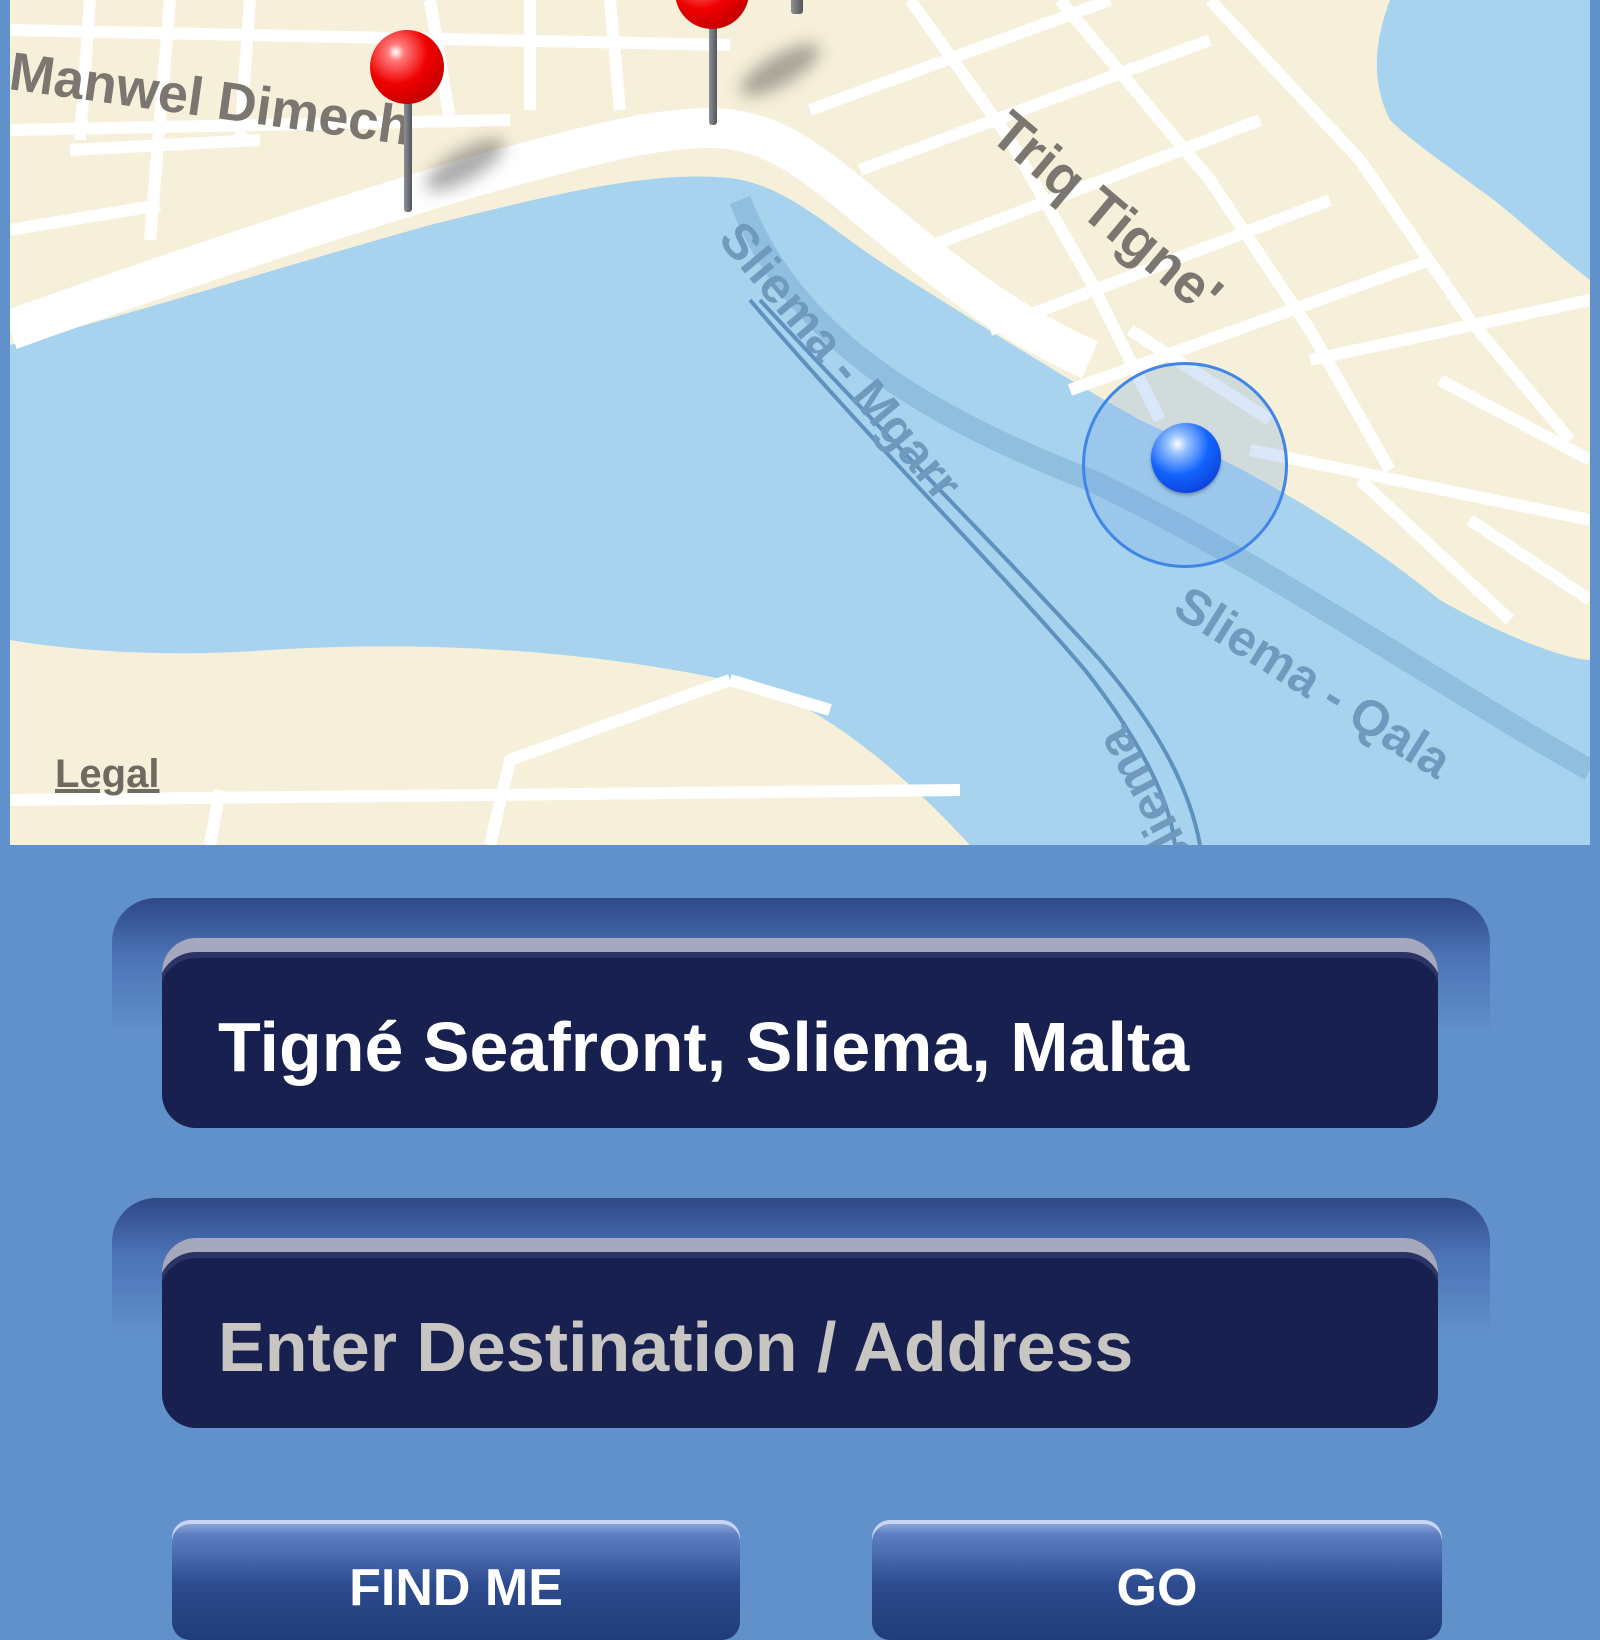 Image resolution: width=1600 pixels, height=1640 pixels. I want to click on current-location-marker, so click(1185, 465).